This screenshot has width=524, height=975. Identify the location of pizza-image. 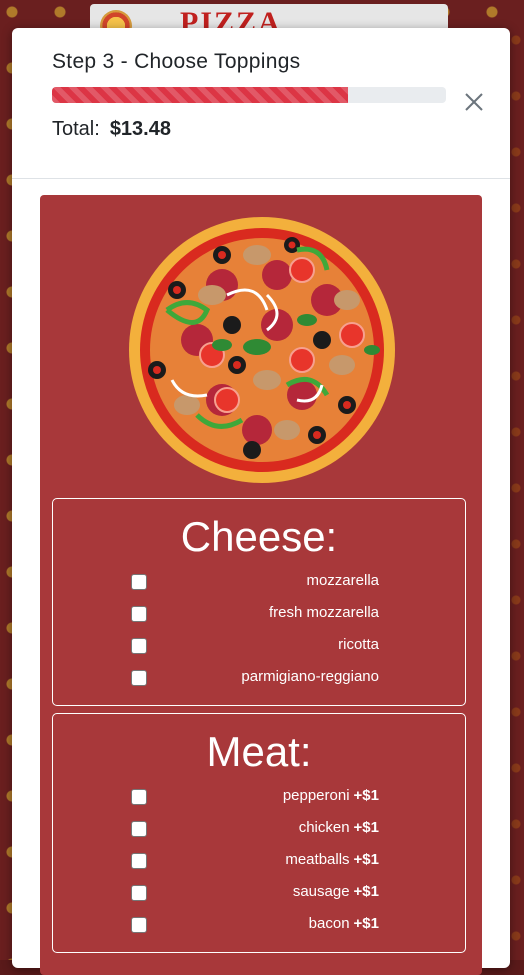
(262, 350).